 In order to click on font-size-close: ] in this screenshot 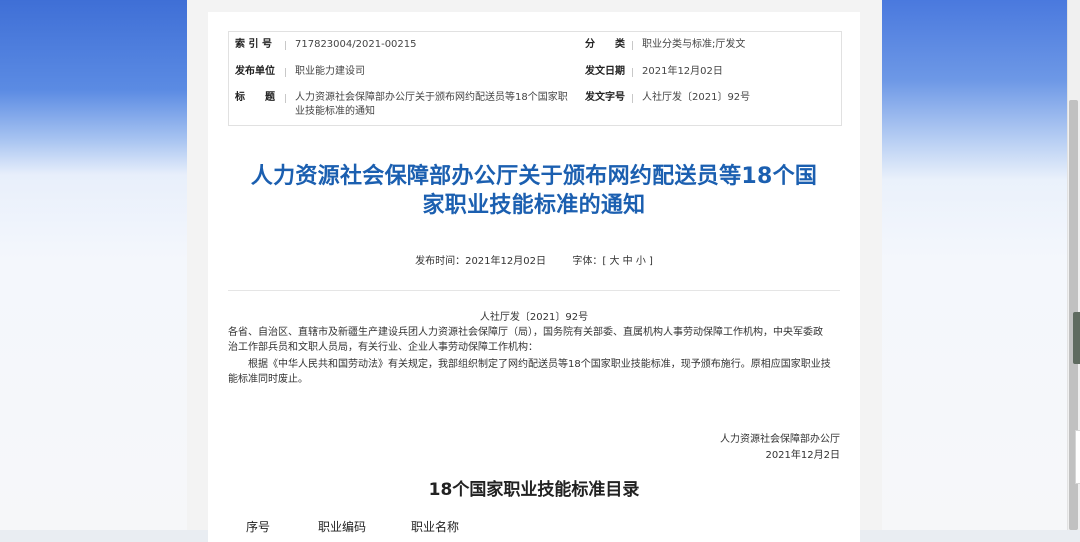, I will do `click(651, 261)`.